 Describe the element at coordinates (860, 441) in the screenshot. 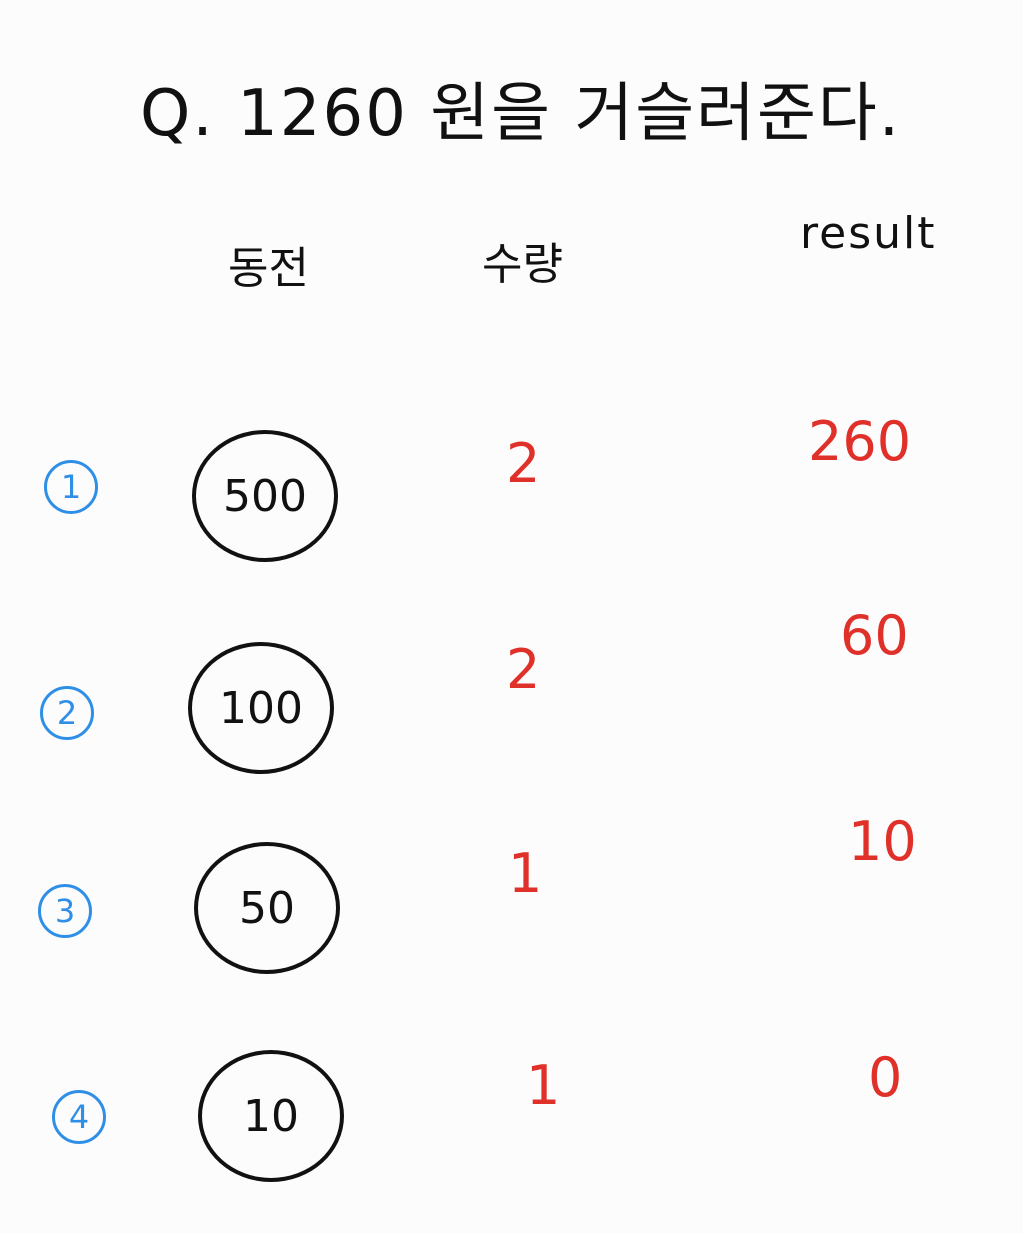

I see `result-1: 260` at that location.